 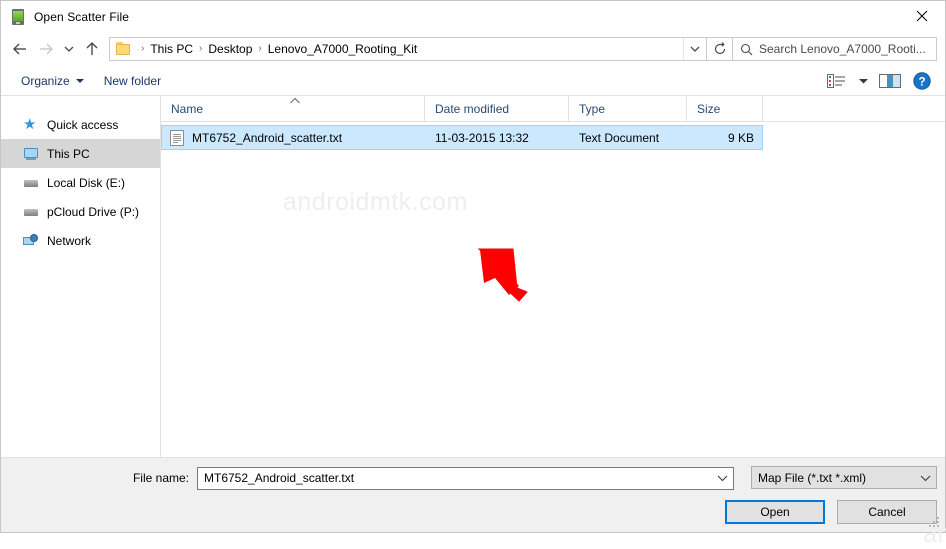 What do you see at coordinates (31, 154) in the screenshot?
I see `monitor-icon` at bounding box center [31, 154].